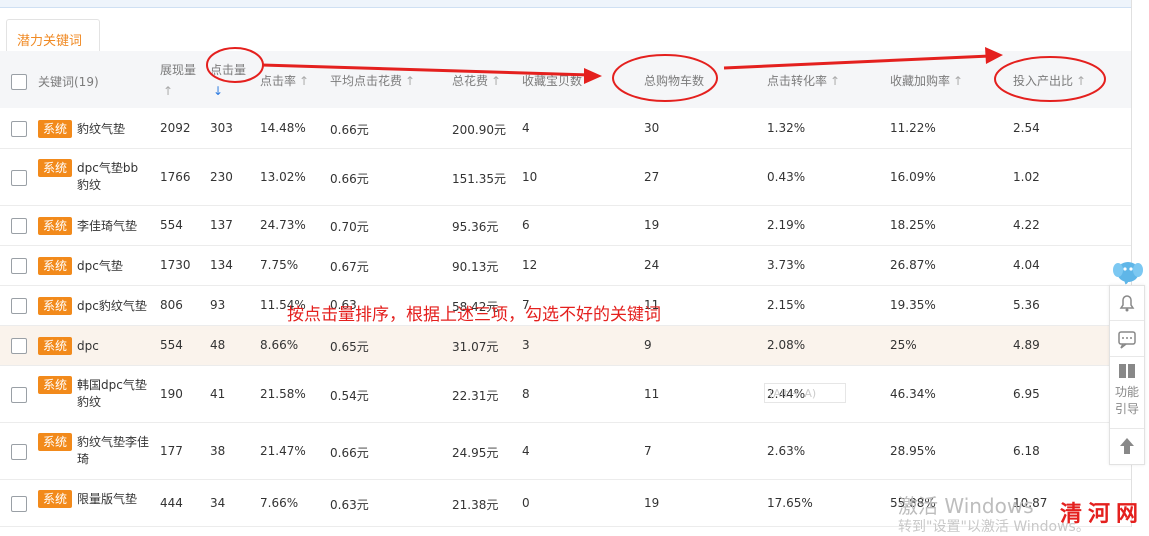  What do you see at coordinates (108, 176) in the screenshot?
I see `keyword-text: dpc气垫bb豹纹` at bounding box center [108, 176].